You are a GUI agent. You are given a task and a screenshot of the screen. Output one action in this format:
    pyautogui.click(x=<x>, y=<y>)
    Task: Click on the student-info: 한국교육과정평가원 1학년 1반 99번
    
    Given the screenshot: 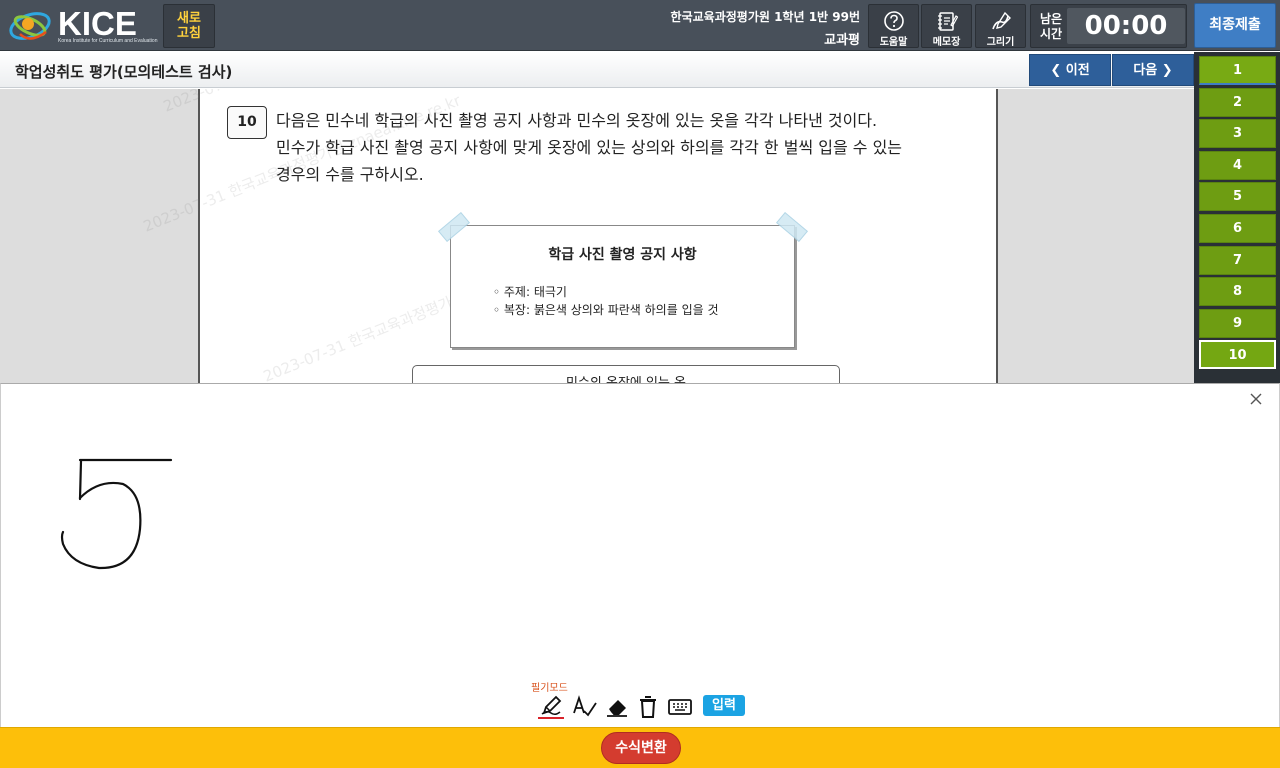 What is the action you would take?
    pyautogui.click(x=765, y=17)
    